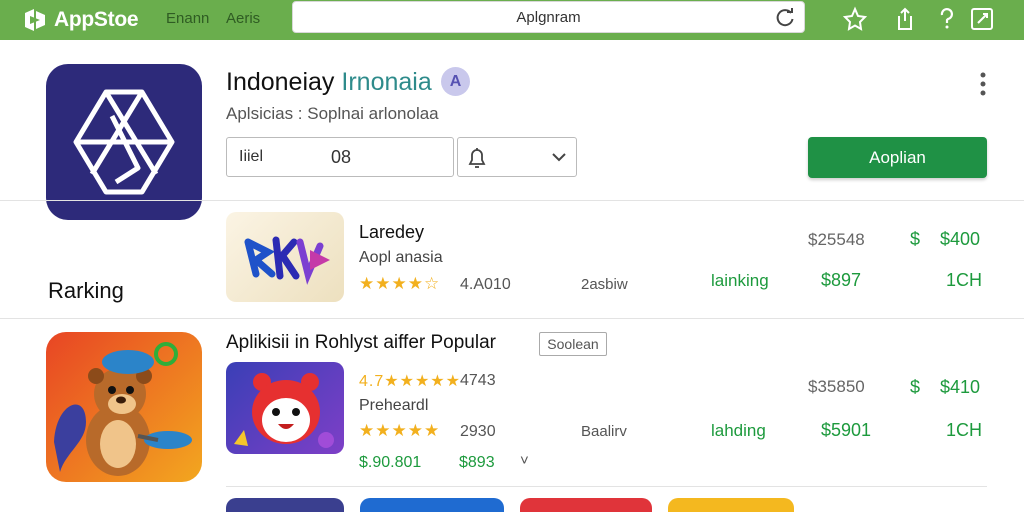 Image resolution: width=1024 pixels, height=512 pixels. What do you see at coordinates (559, 157) in the screenshot?
I see `chevron-down-icon` at bounding box center [559, 157].